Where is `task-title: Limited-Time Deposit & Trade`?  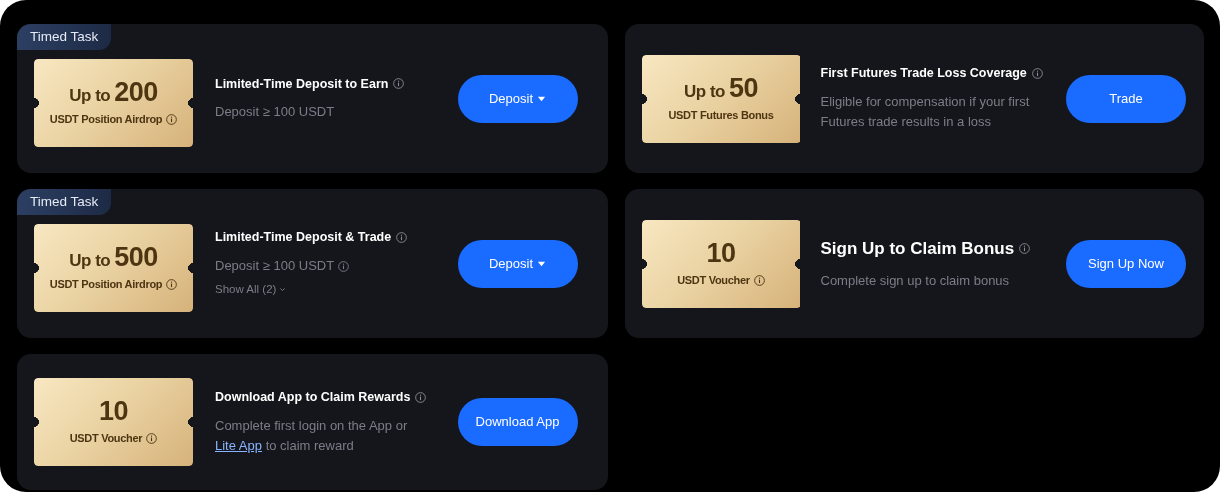
task-title: Limited-Time Deposit & Trade is located at coordinates (303, 238).